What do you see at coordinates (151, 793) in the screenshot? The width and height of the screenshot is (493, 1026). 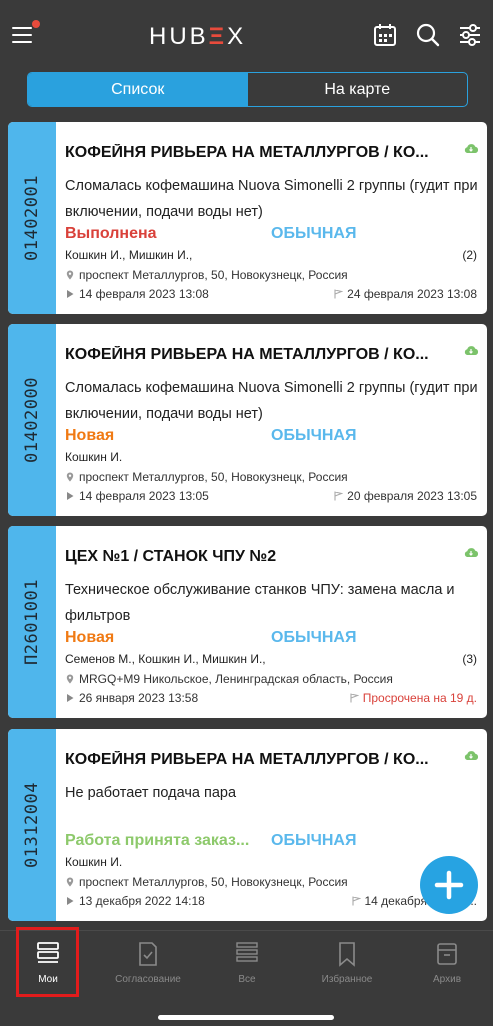 I see `task-description: Не работает подача пара` at bounding box center [151, 793].